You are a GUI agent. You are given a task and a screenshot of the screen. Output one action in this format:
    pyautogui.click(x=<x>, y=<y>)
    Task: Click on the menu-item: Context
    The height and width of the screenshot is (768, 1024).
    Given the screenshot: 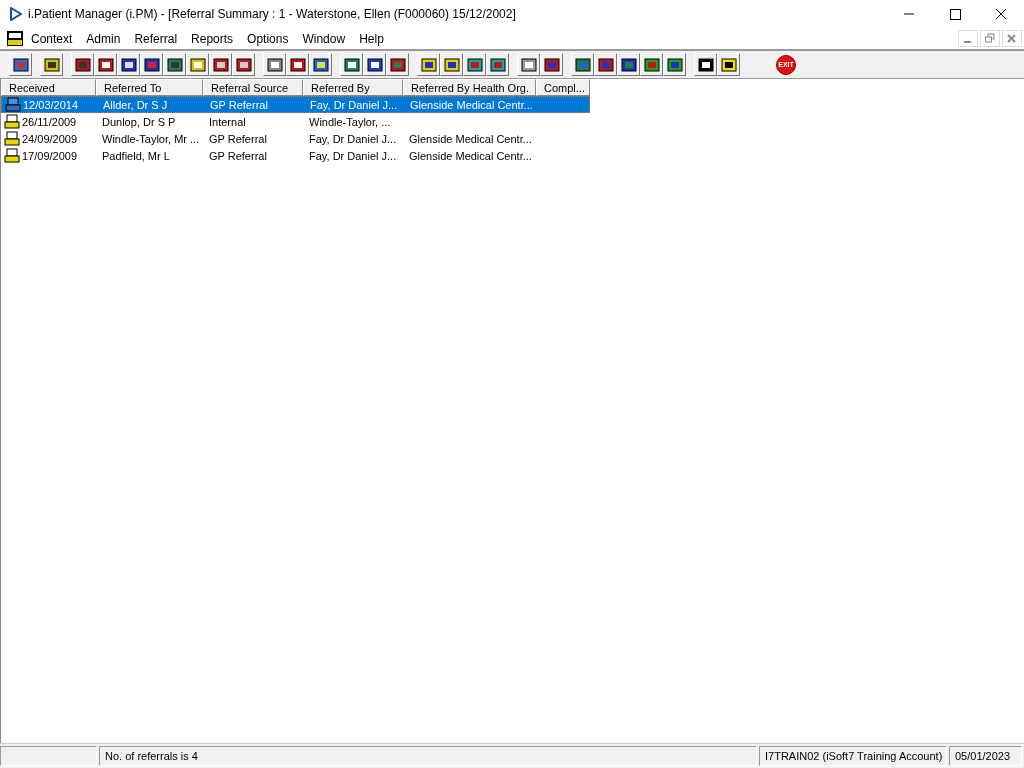 What is the action you would take?
    pyautogui.click(x=52, y=38)
    